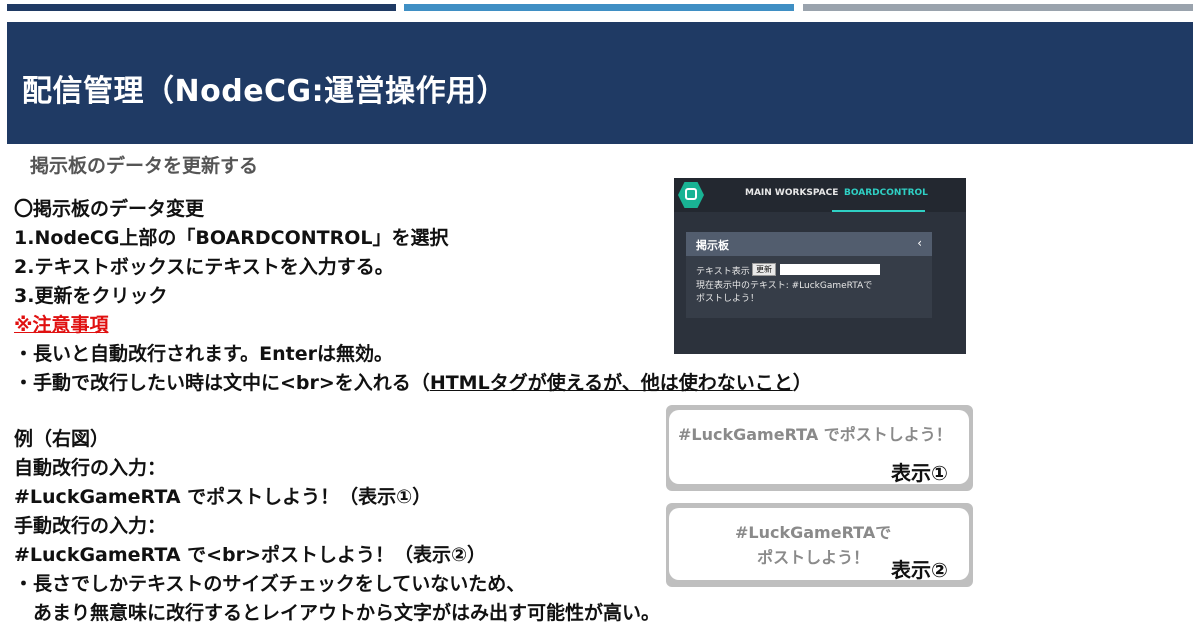  What do you see at coordinates (878, 211) in the screenshot?
I see `tab-active-indicator` at bounding box center [878, 211].